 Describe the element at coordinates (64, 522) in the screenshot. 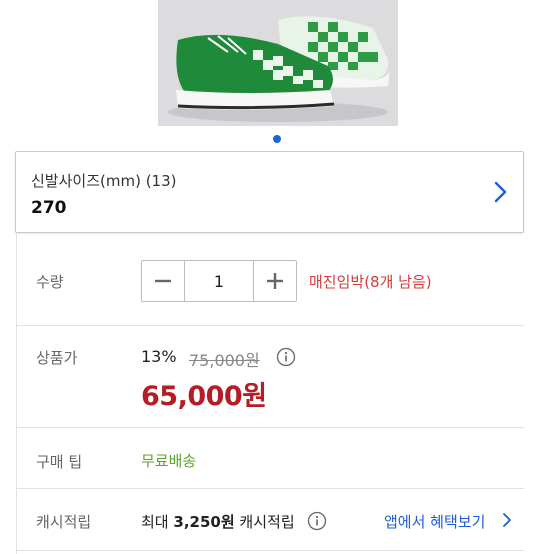

I see `cashback-label: 캐시적립` at that location.